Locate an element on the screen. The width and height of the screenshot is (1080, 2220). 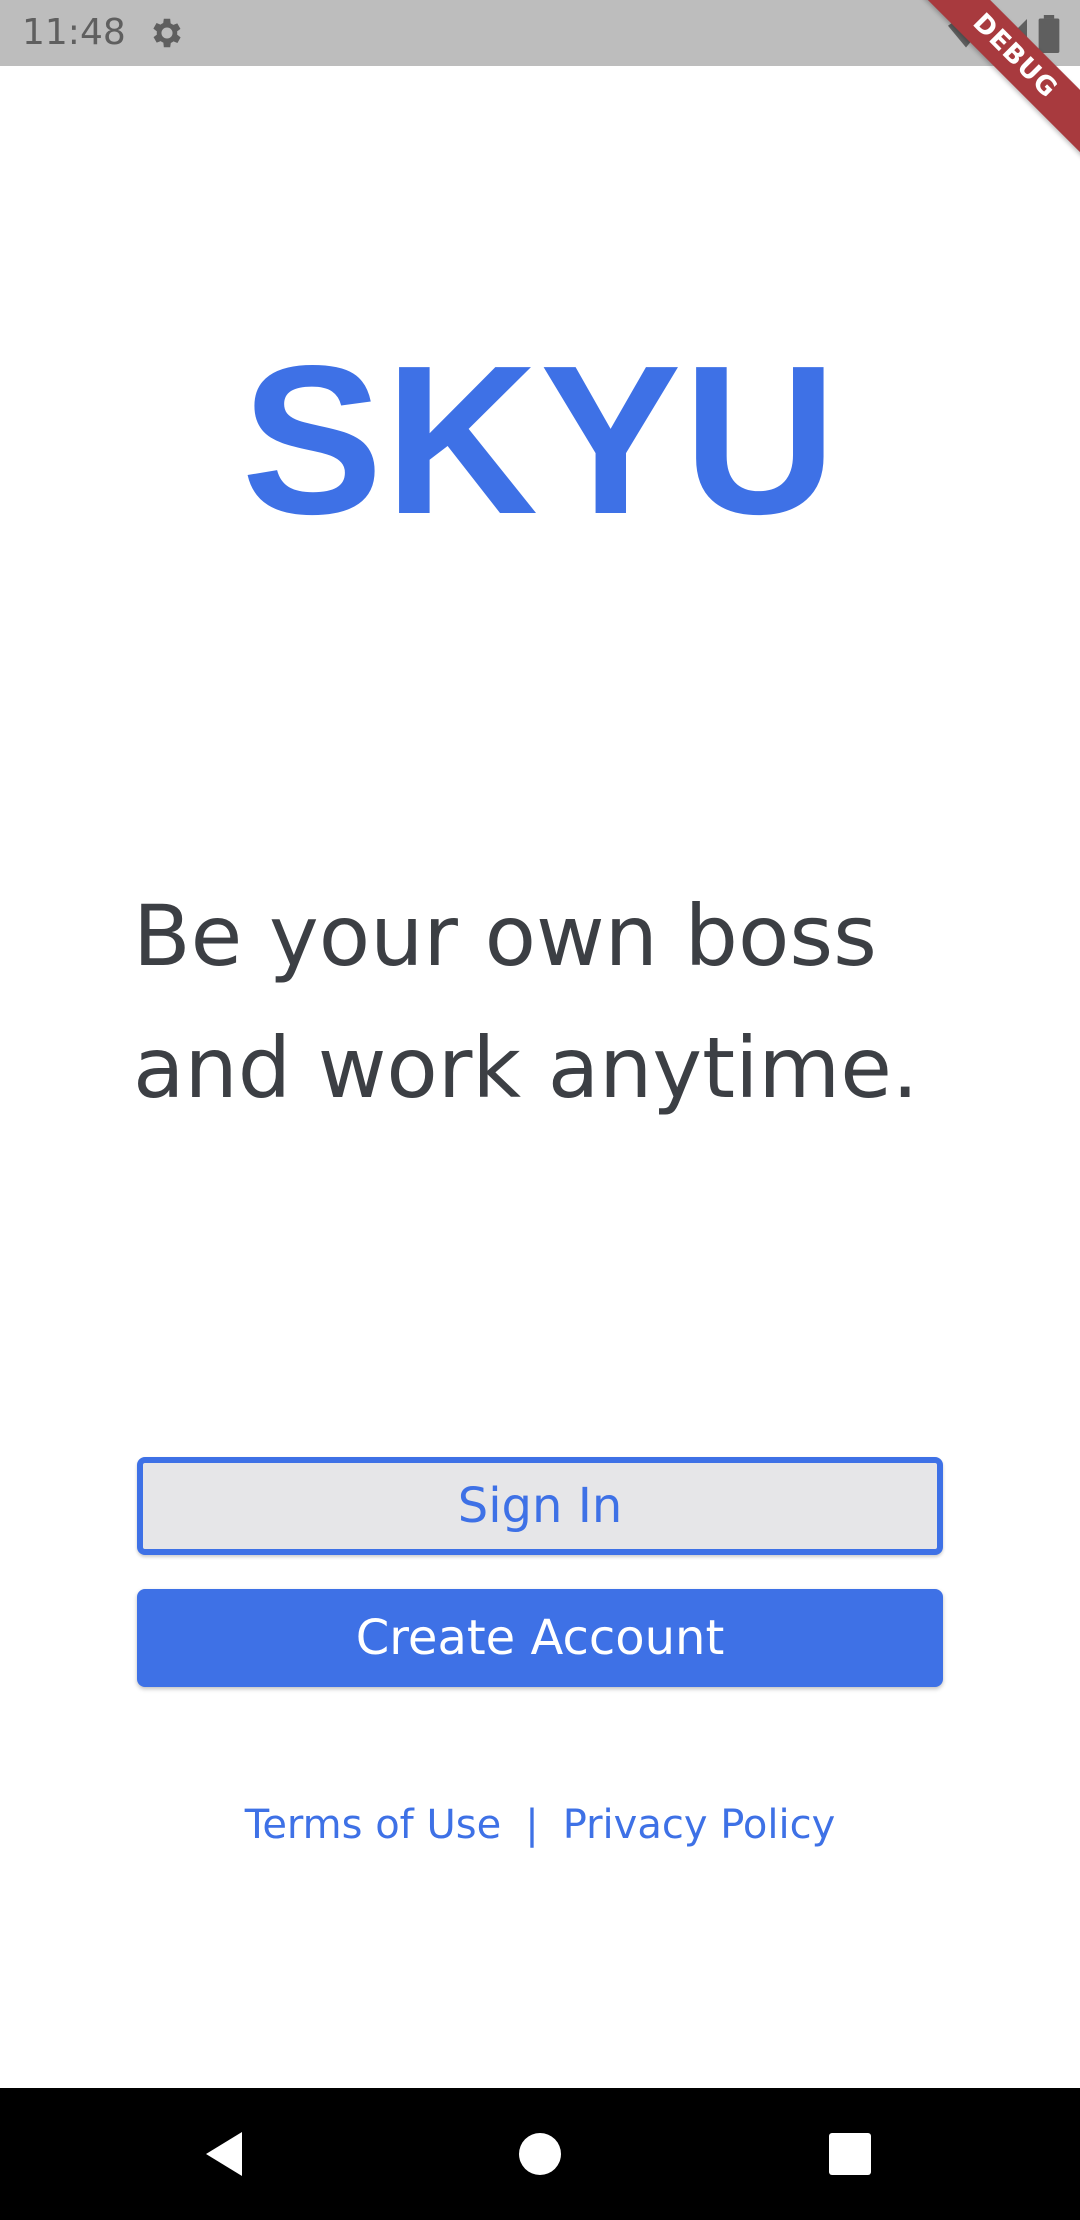
tagline: Be your own boss and work anytime. is located at coordinates (573, 1002).